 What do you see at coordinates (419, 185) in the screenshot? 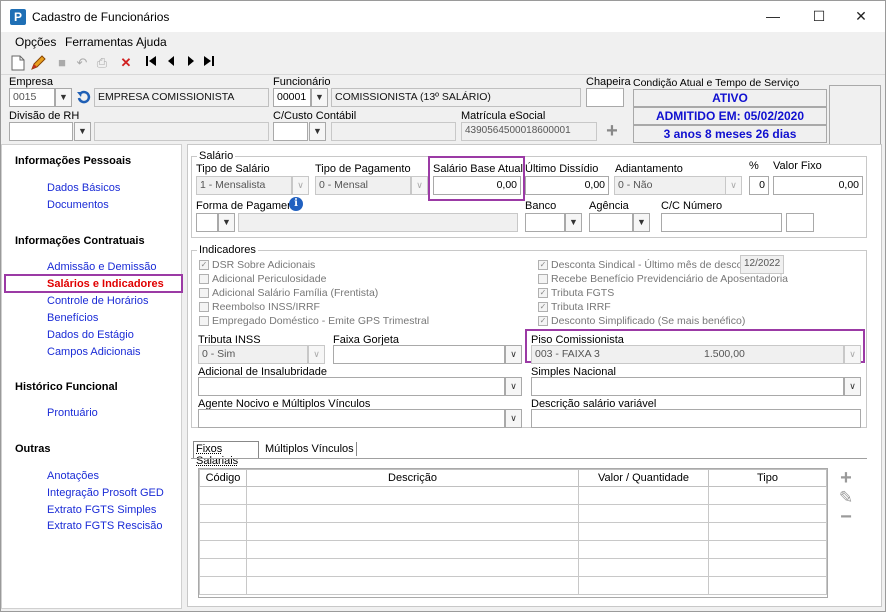
I see `tipo-pagamento-chevron-icon: ∨` at bounding box center [419, 185].